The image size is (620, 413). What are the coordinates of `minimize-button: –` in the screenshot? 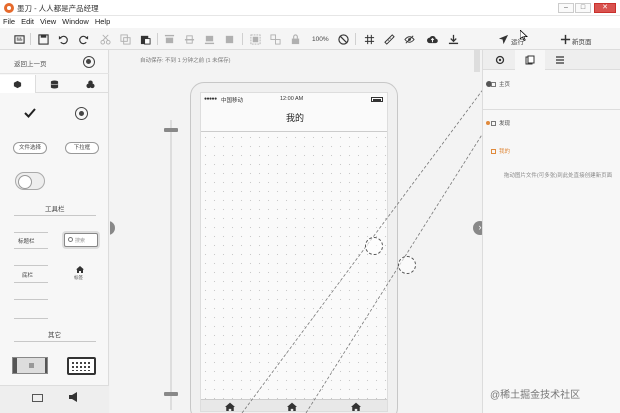 It's located at (566, 8).